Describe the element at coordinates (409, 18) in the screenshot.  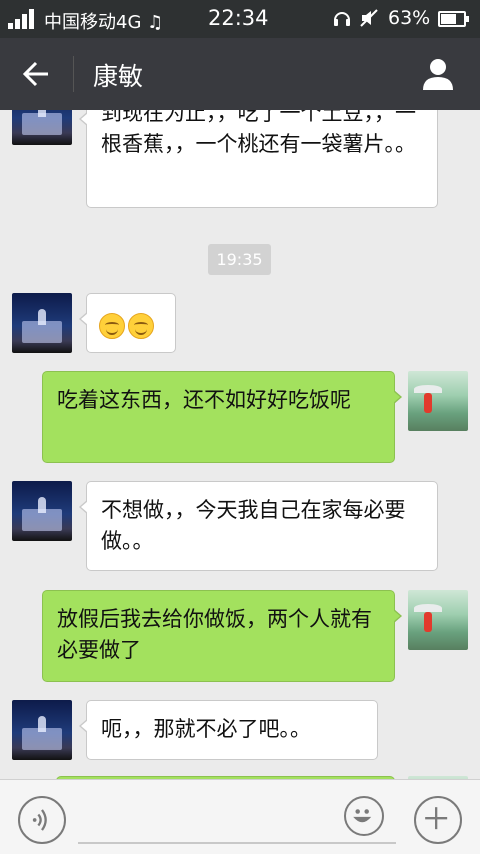
I see `battery-percent: 63%` at that location.